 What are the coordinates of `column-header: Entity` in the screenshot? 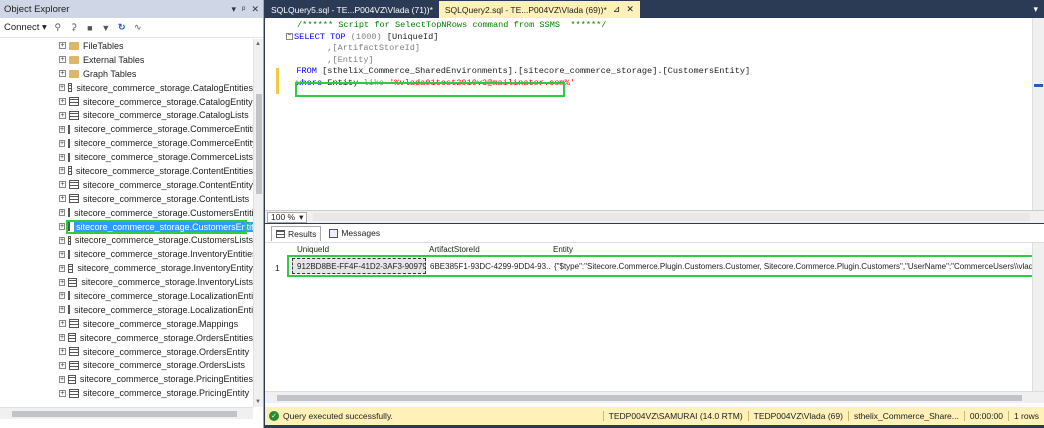 It's located at (563, 250).